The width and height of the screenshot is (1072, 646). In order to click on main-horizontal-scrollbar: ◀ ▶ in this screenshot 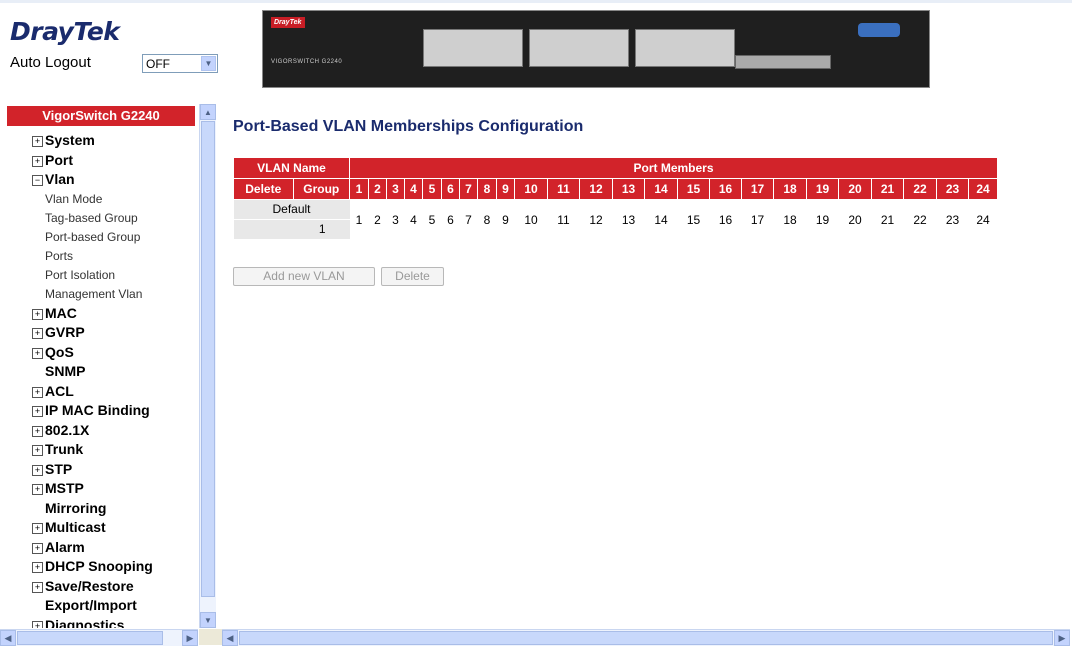, I will do `click(646, 637)`.